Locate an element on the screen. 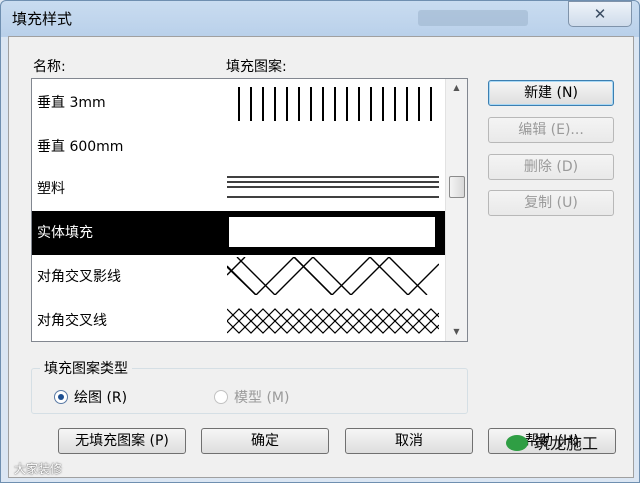 This screenshot has height=483, width=640. diagonal-cross-dense-pattern is located at coordinates (333, 321).